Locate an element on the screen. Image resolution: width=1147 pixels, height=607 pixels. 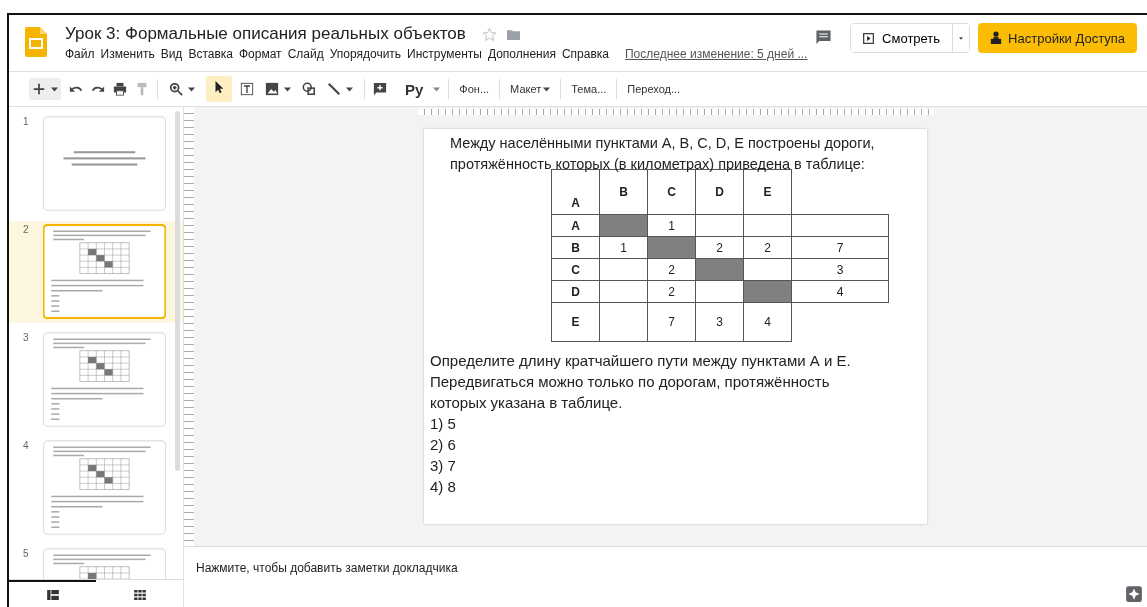
input-tools-button: Ру is located at coordinates (414, 89).